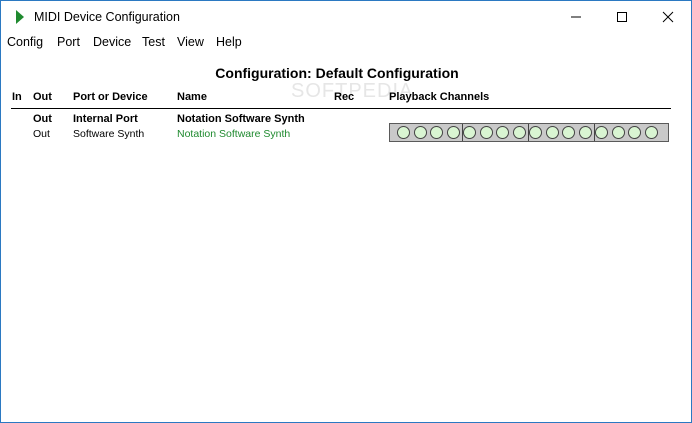 This screenshot has width=692, height=423. I want to click on channel-2-indicator, so click(420, 132).